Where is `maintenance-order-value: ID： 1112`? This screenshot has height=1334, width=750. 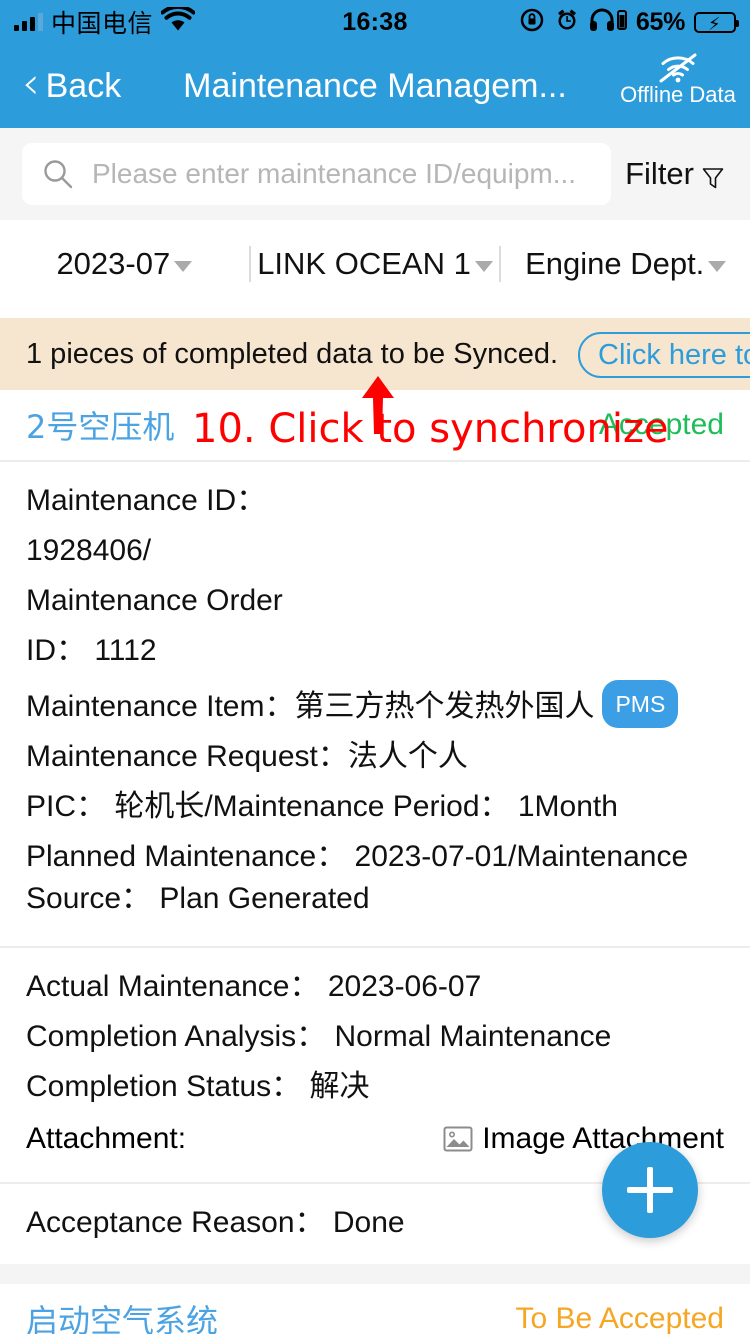
maintenance-order-value: ID： 1112 is located at coordinates (91, 650).